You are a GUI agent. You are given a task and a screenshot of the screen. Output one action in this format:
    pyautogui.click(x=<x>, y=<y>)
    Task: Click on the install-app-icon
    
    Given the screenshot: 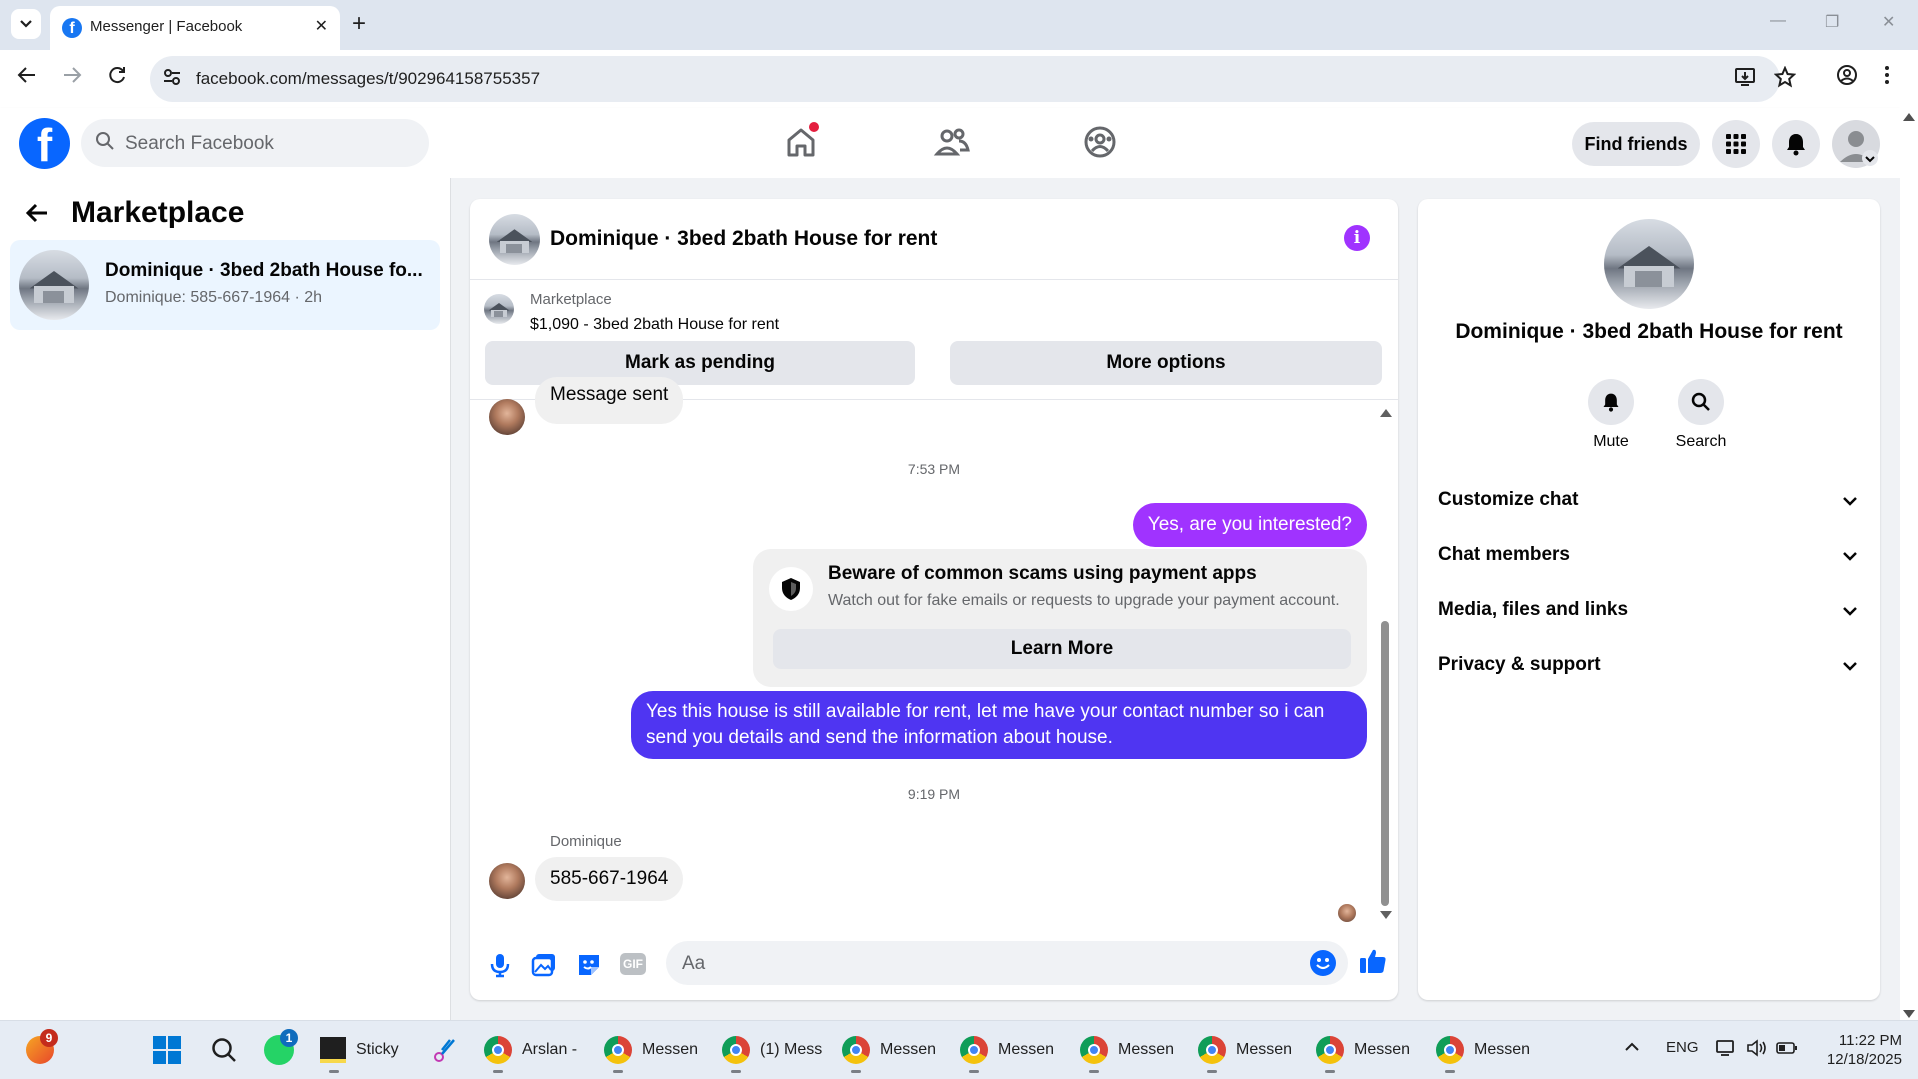 What is the action you would take?
    pyautogui.click(x=1745, y=80)
    